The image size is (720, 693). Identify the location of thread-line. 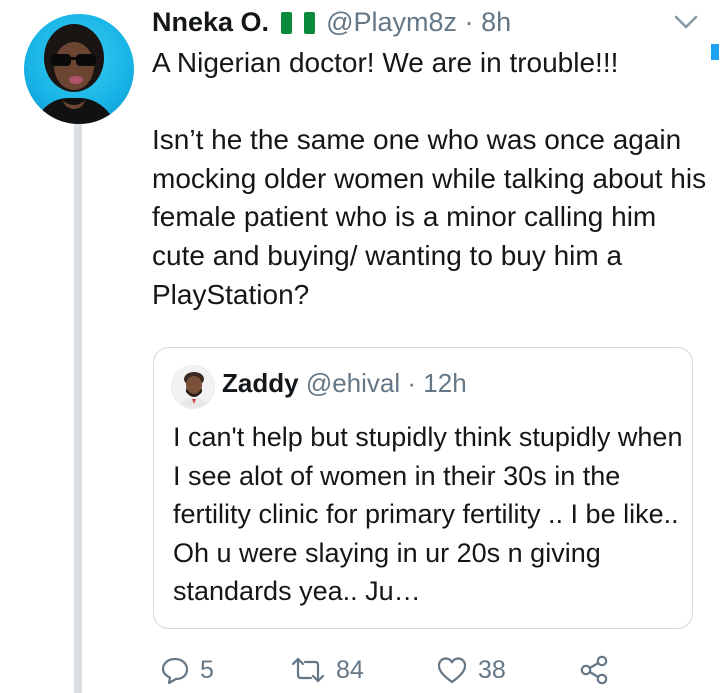
(78, 408).